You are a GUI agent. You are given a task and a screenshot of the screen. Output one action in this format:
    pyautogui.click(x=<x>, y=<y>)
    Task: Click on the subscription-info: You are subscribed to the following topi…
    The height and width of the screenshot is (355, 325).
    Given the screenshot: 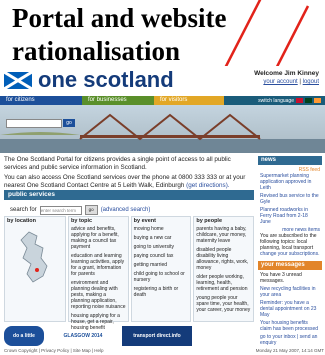 What is the action you would take?
    pyautogui.click(x=288, y=242)
    